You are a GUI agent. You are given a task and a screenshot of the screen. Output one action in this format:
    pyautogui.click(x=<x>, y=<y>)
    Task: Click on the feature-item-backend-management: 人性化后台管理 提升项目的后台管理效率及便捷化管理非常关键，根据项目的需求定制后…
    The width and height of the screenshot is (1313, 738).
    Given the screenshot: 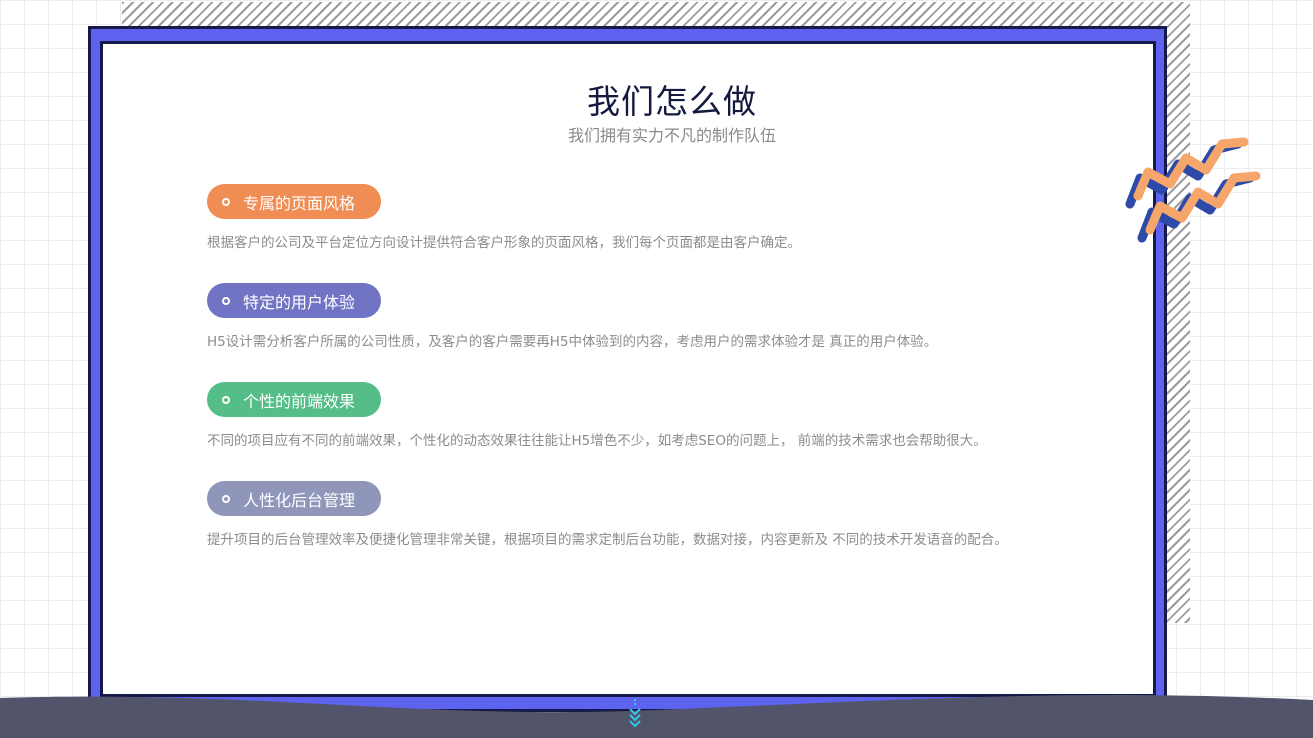 What is the action you would take?
    pyautogui.click(x=677, y=514)
    